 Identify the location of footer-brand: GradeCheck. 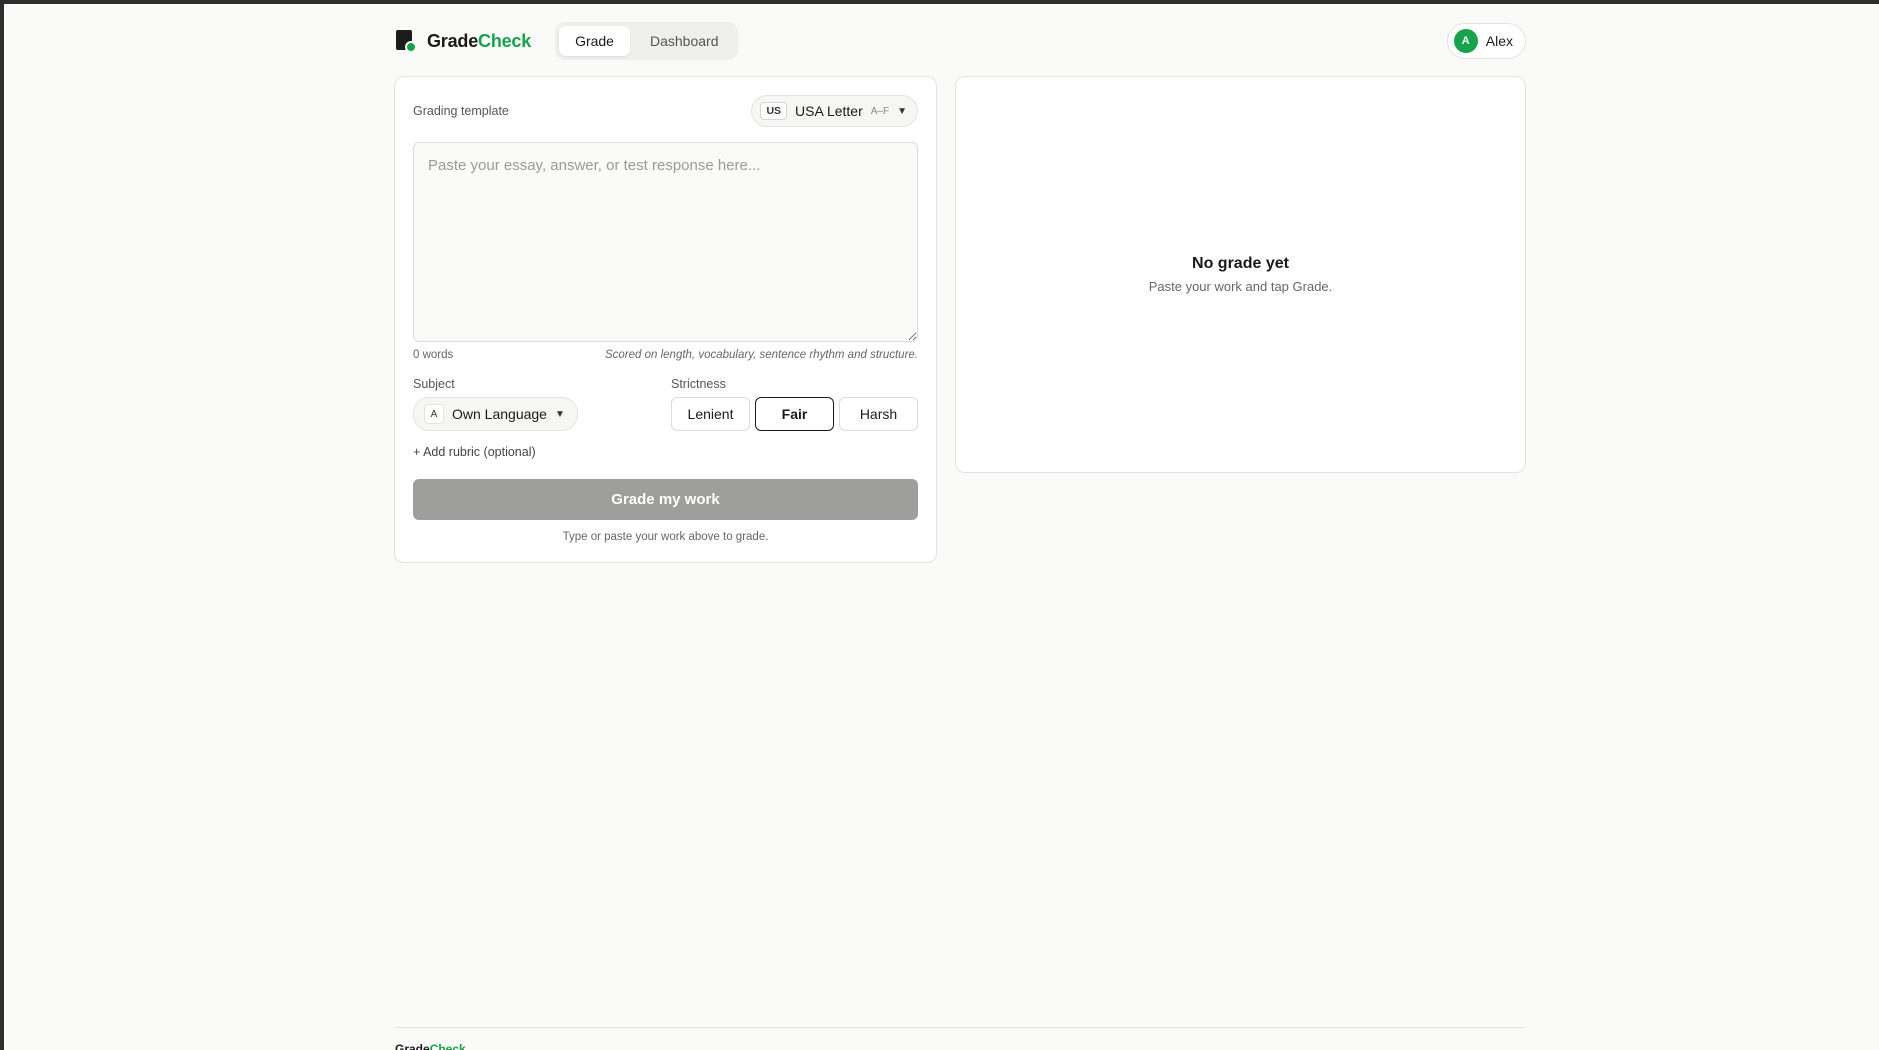
(430, 1046).